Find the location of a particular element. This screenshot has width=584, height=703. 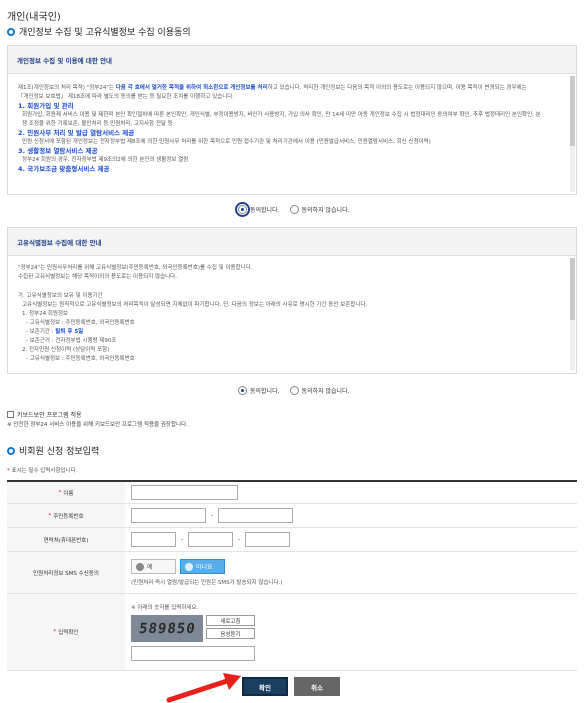

consent2-radio-group: 동의합니다. 동의하지 않습니다. is located at coordinates (294, 390).